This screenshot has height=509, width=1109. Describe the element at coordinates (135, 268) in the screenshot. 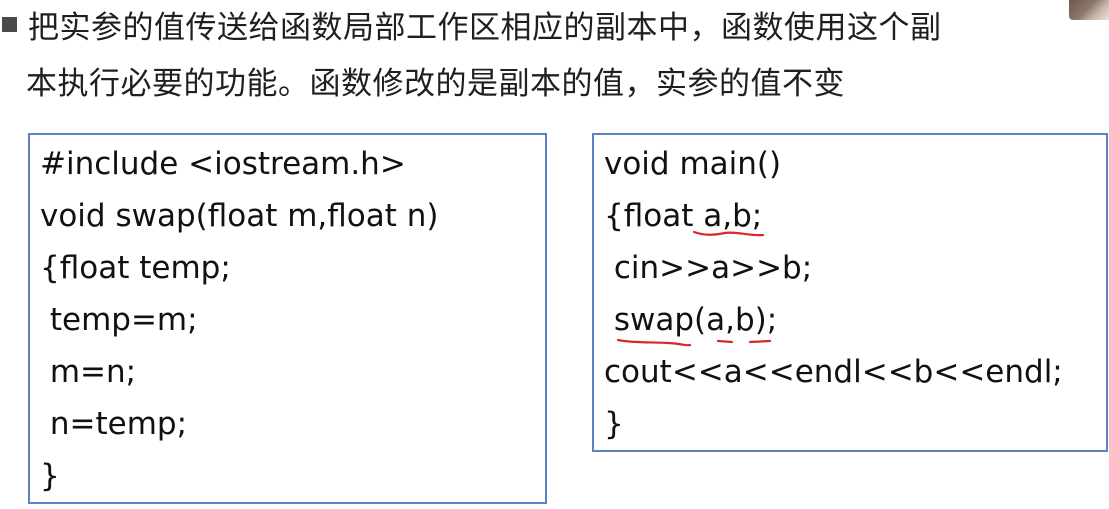

I see `code-line: {float temp;` at that location.